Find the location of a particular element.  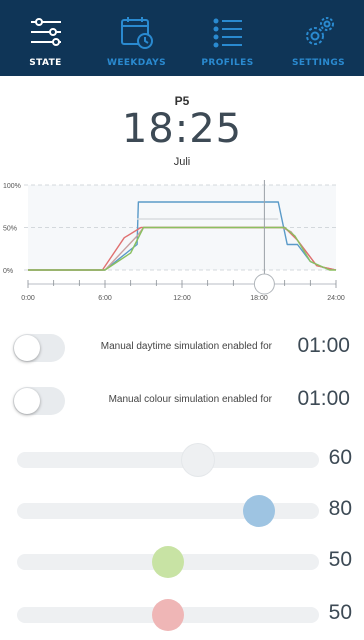

slider-row-2: 50 is located at coordinates (182, 560).